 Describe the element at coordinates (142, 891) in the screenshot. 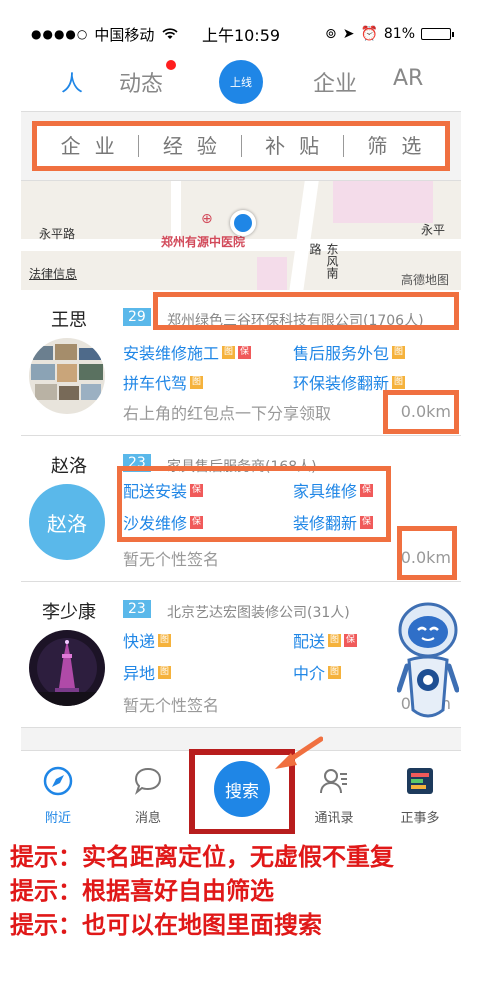

I see `tip-line: 提示：根据喜好自由筛选` at that location.